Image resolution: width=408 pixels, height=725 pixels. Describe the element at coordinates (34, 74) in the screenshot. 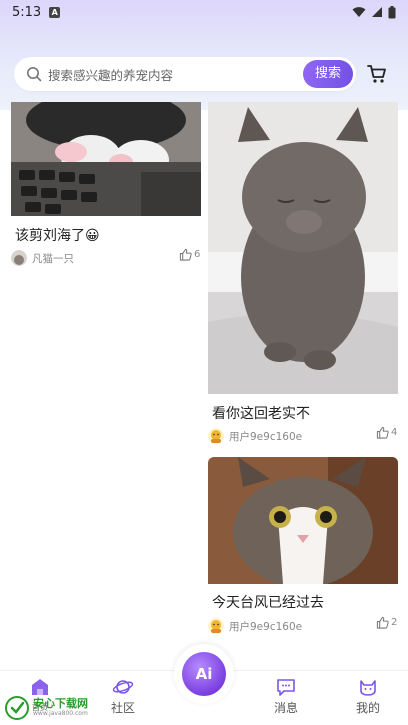

I see `search-icon` at that location.